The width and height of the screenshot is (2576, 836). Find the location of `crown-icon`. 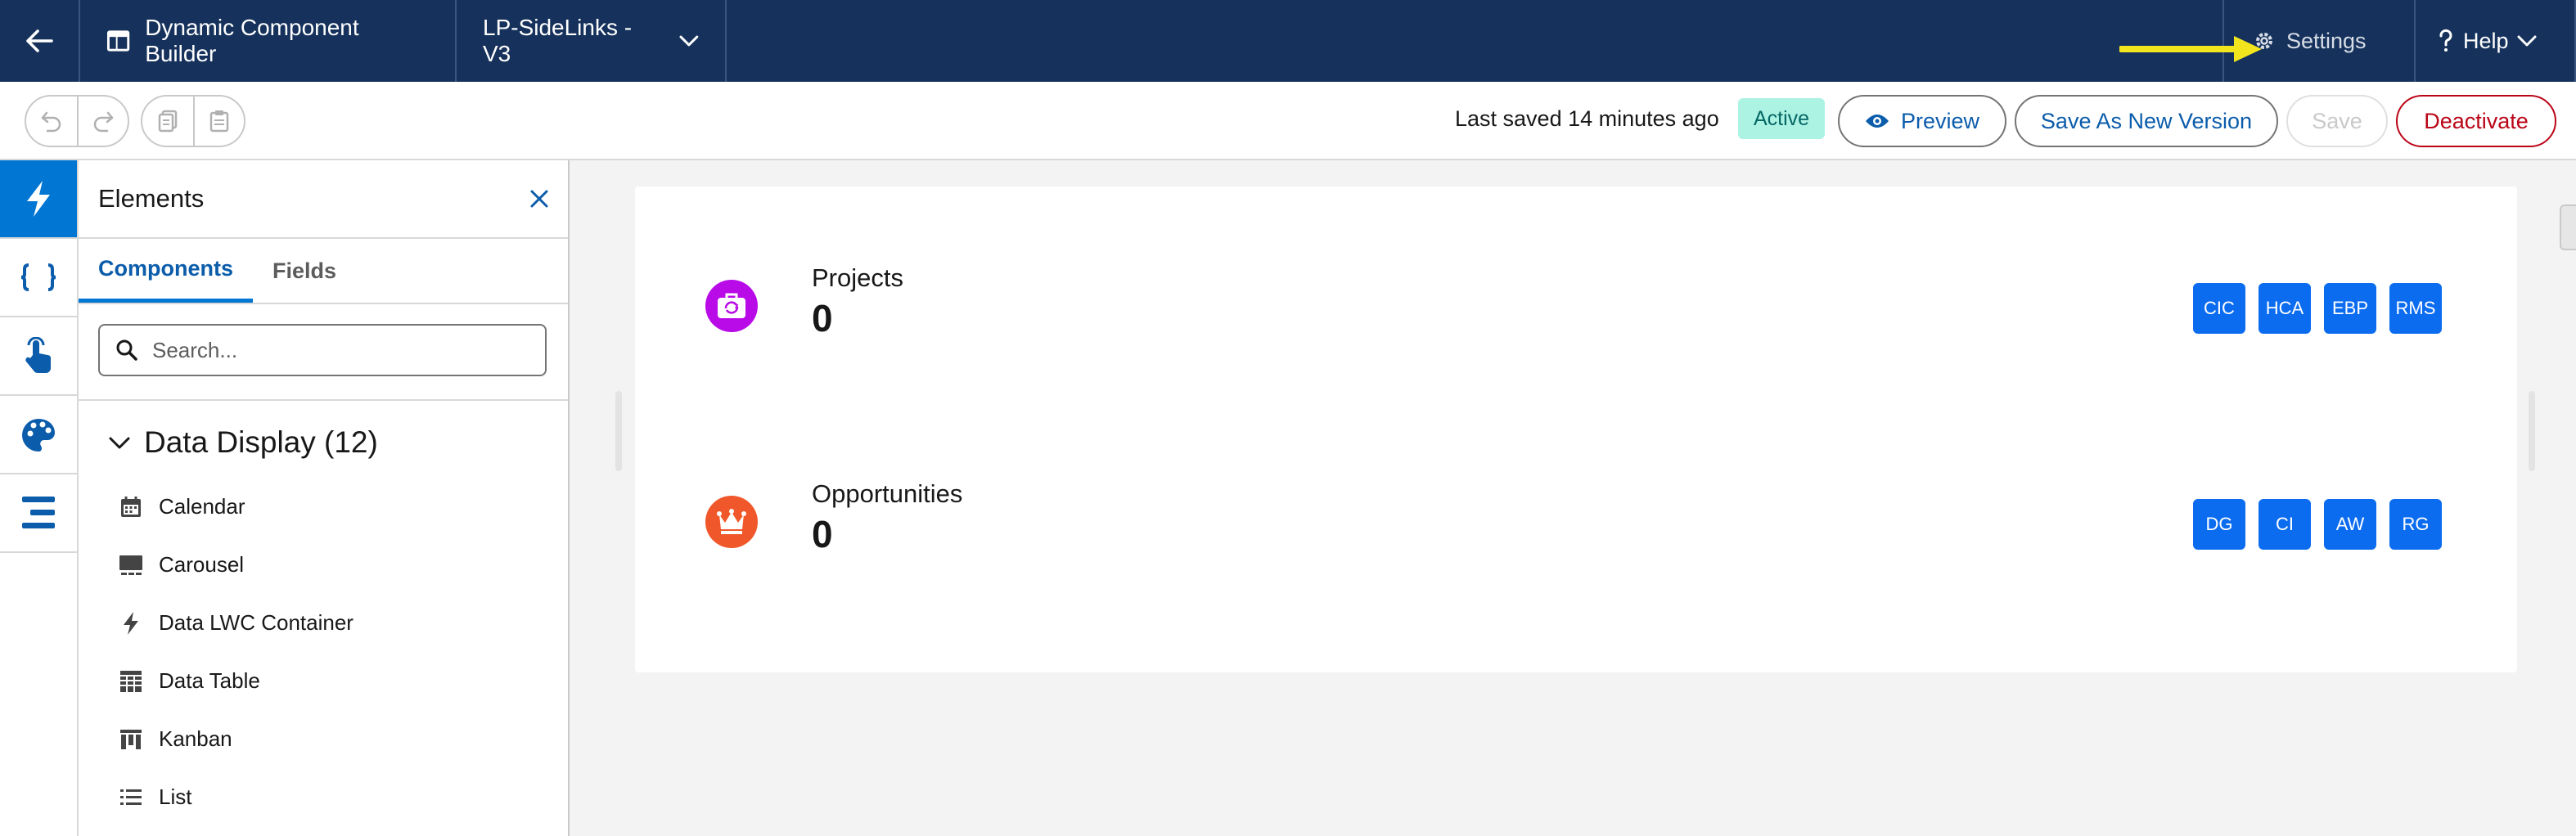

crown-icon is located at coordinates (731, 522).